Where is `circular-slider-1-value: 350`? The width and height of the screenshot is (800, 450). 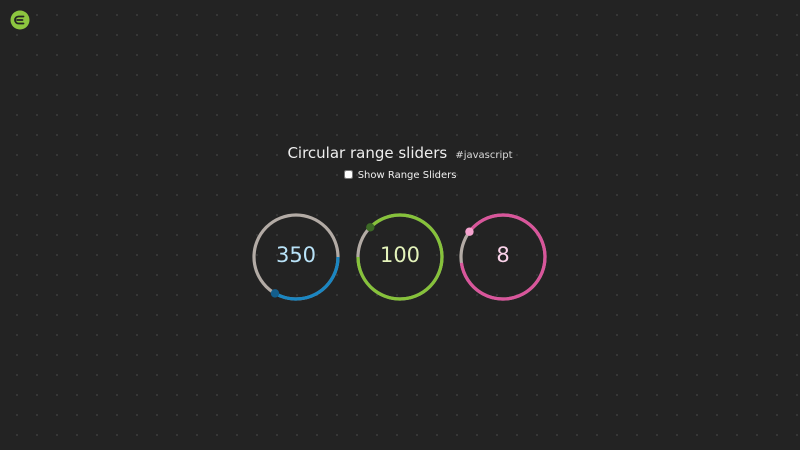
circular-slider-1-value: 350 is located at coordinates (296, 255).